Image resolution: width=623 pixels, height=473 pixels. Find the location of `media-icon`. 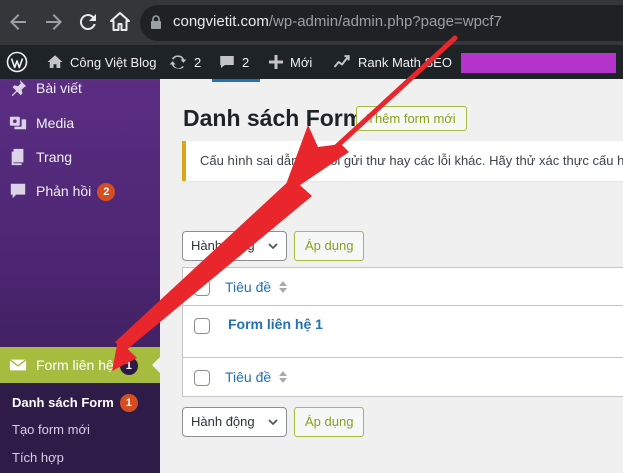

media-icon is located at coordinates (18, 123).